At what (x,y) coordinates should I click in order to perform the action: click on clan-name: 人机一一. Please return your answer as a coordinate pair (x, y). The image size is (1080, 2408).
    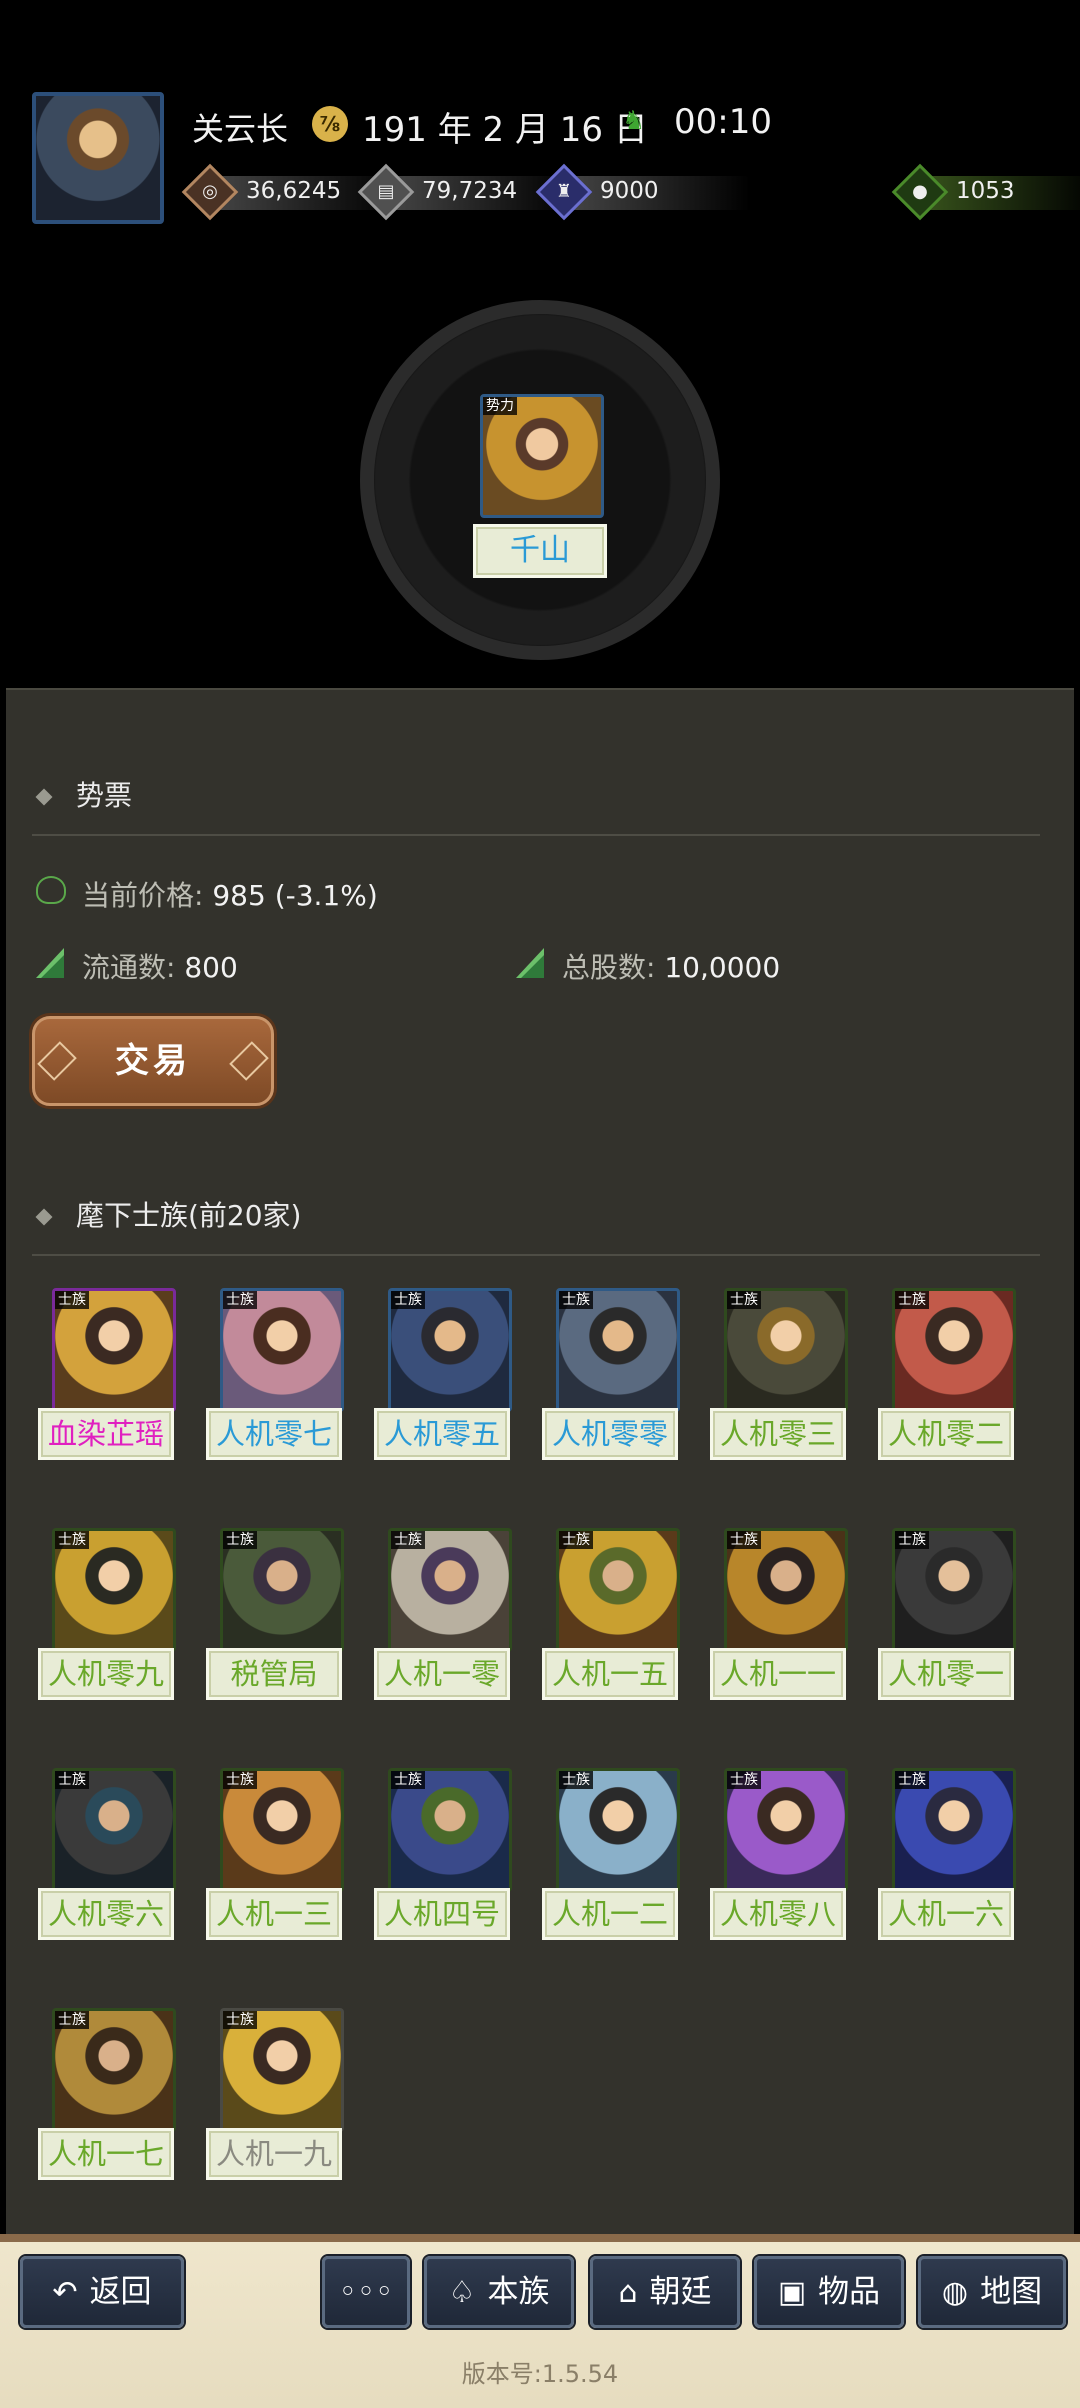
    Looking at the image, I should click on (778, 1674).